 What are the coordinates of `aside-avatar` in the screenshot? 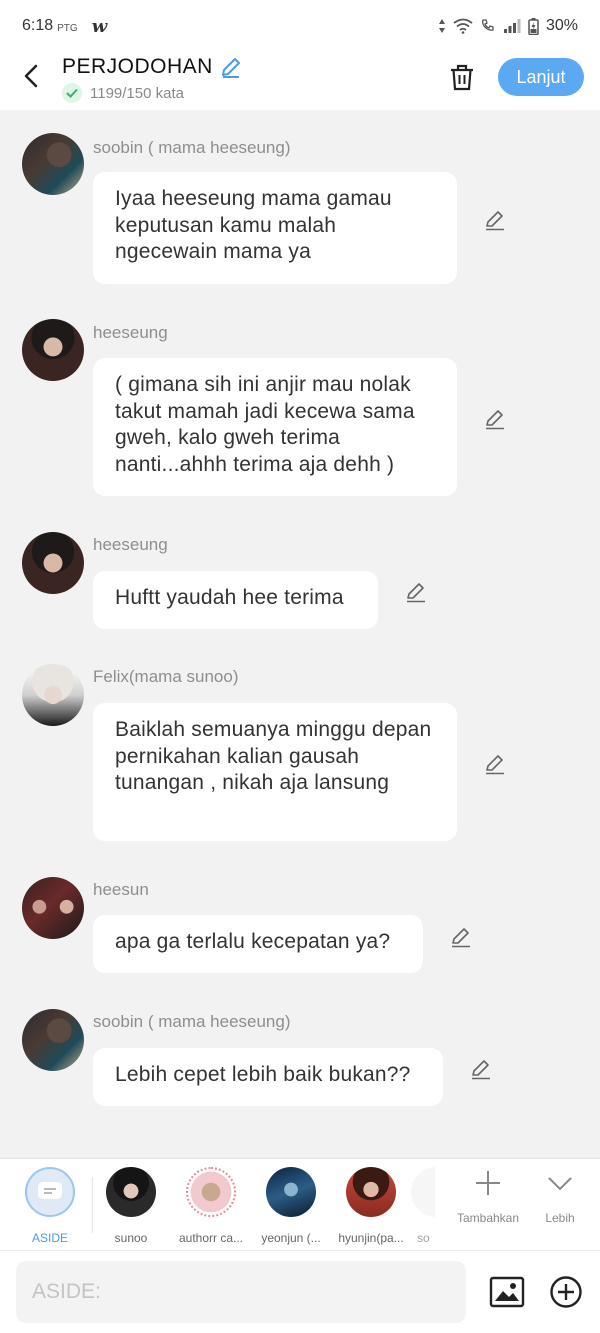 It's located at (50, 1192).